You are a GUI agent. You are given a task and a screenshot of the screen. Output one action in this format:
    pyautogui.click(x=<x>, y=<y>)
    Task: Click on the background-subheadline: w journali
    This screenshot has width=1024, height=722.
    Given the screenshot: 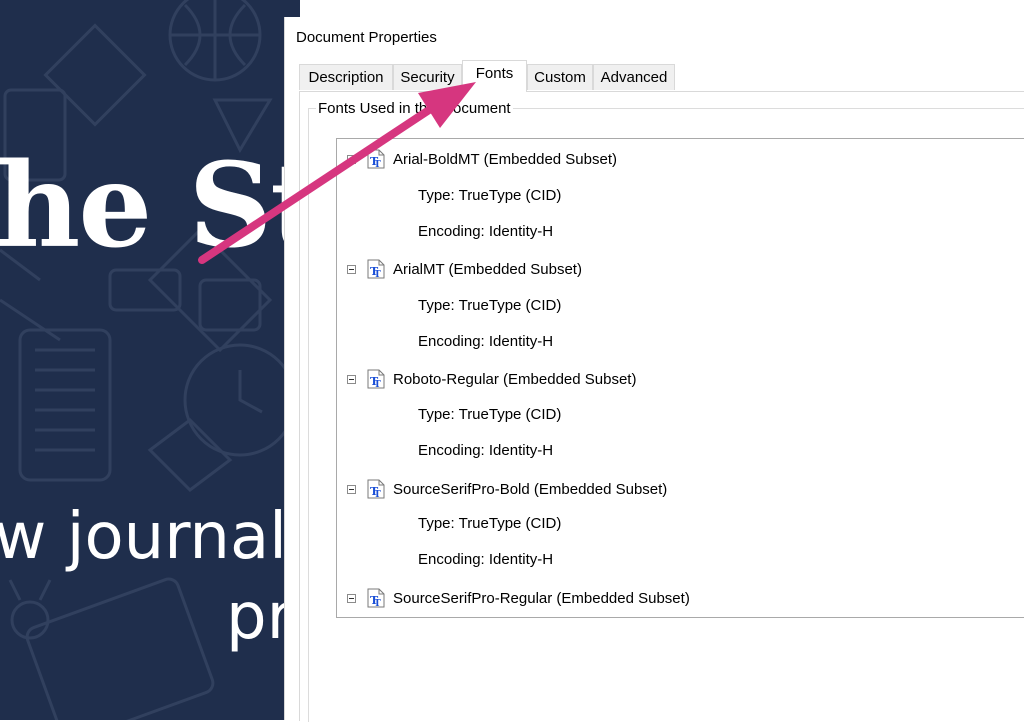 What is the action you would take?
    pyautogui.click(x=150, y=537)
    